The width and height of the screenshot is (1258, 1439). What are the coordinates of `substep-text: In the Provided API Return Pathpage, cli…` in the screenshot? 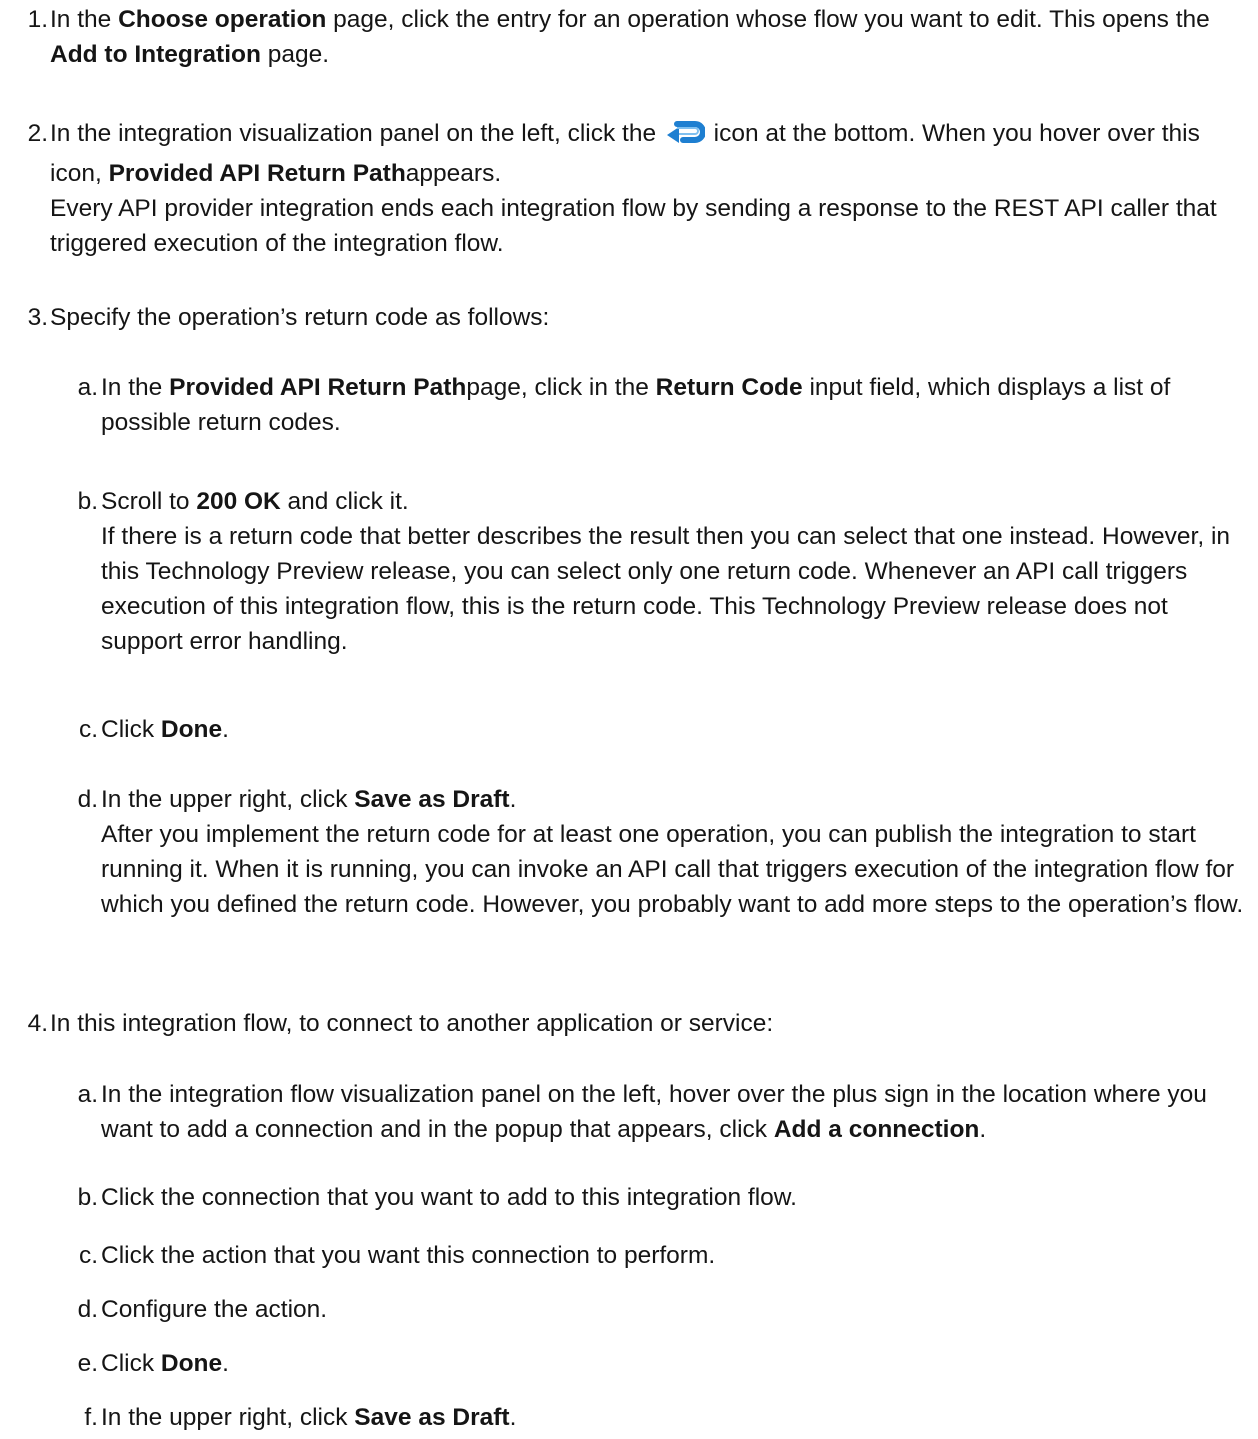 It's located at (636, 405).